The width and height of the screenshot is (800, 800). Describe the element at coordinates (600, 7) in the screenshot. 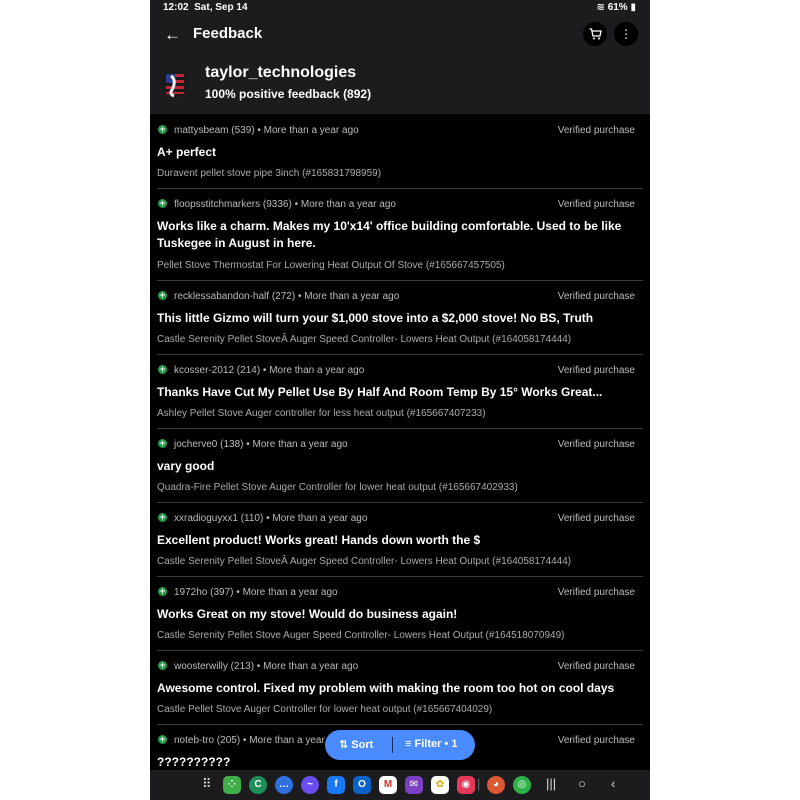

I see `wifi-icon: ≋` at that location.